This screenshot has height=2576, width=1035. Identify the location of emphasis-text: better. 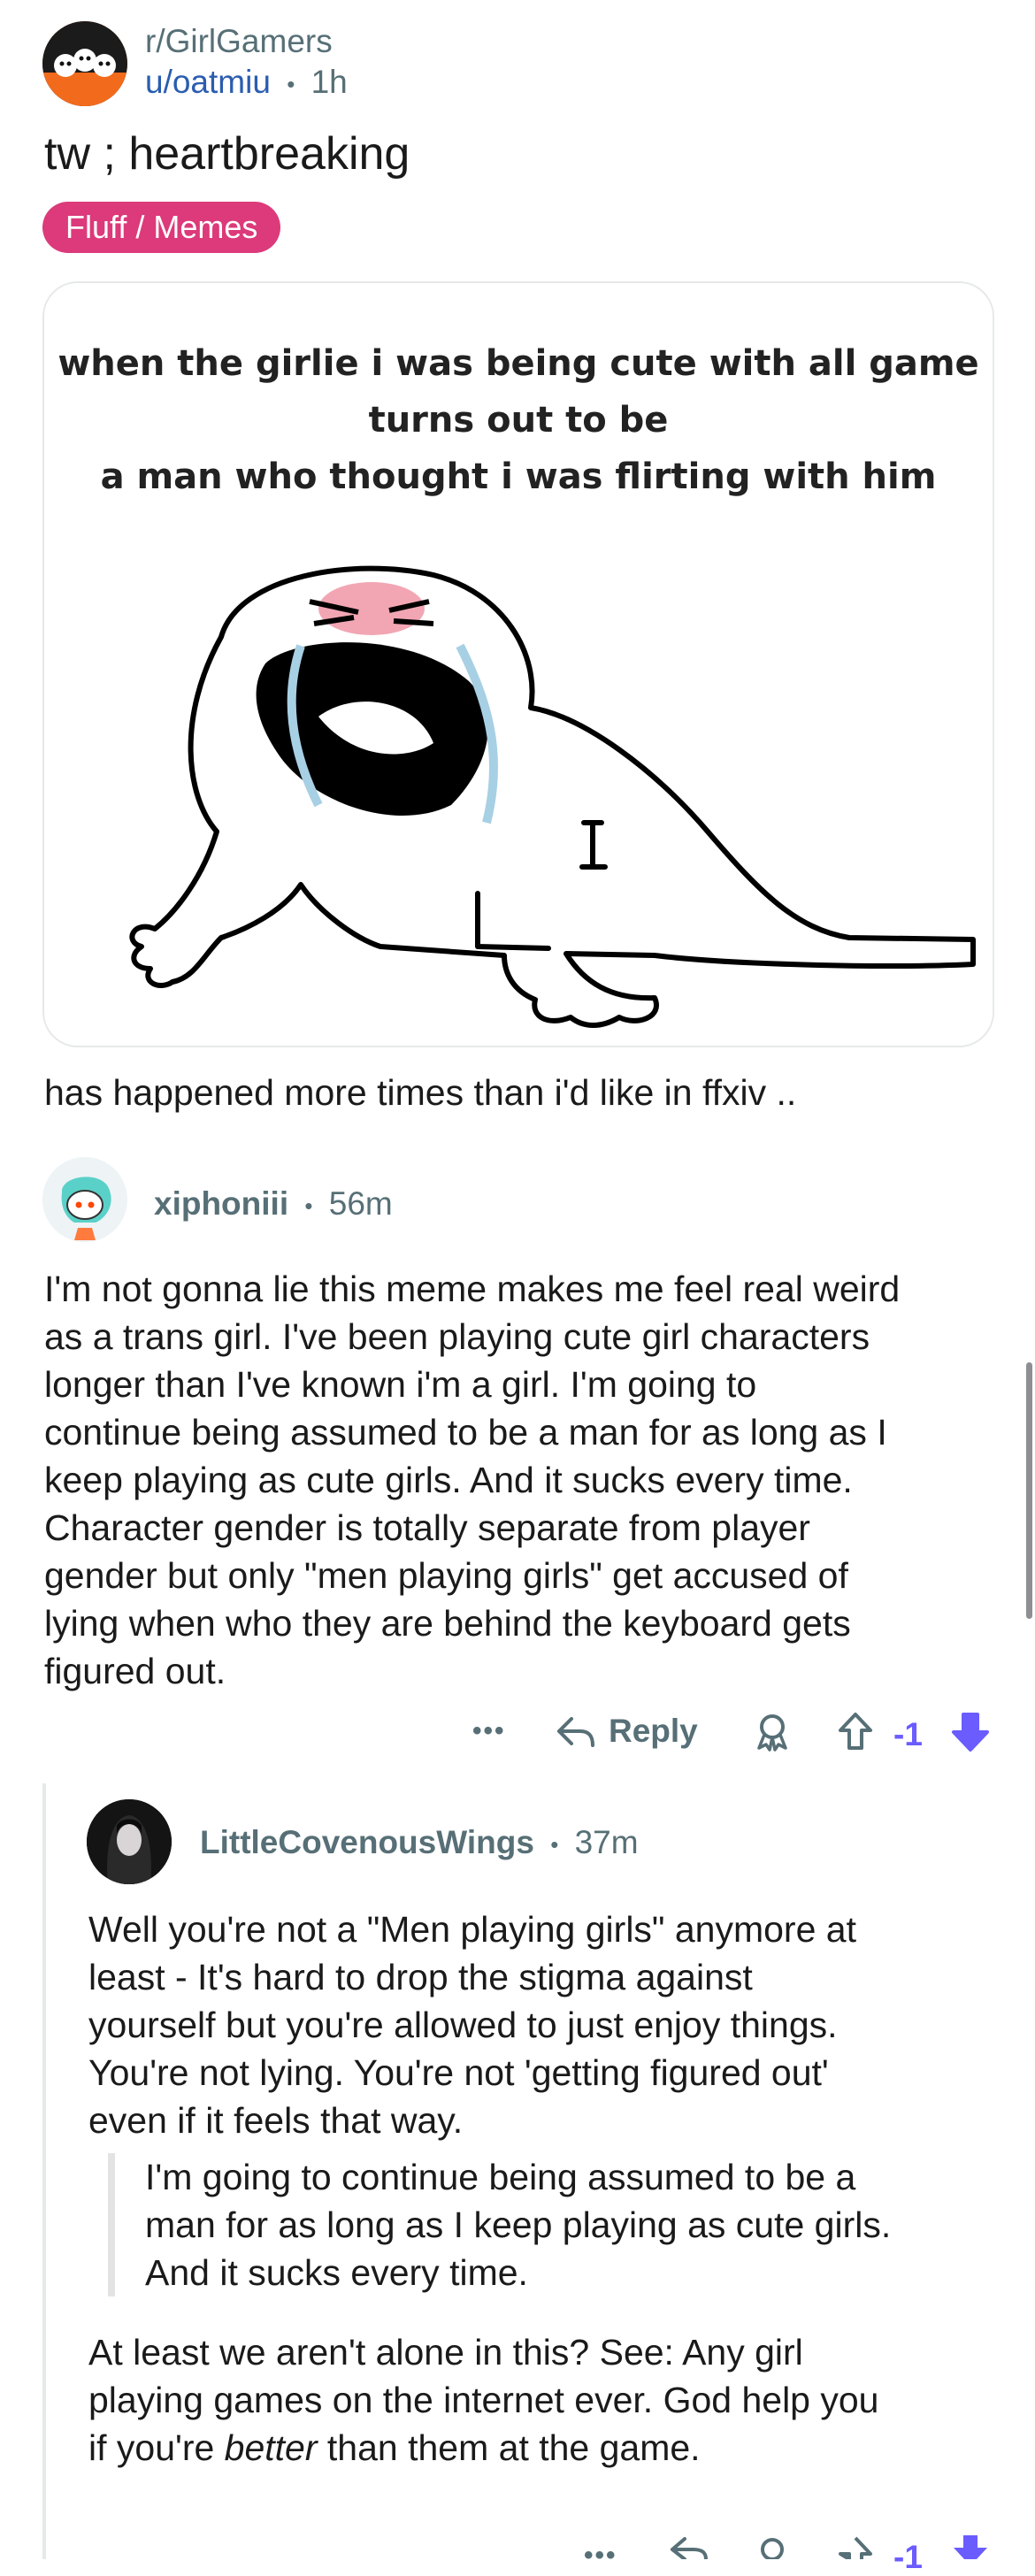
(271, 2447).